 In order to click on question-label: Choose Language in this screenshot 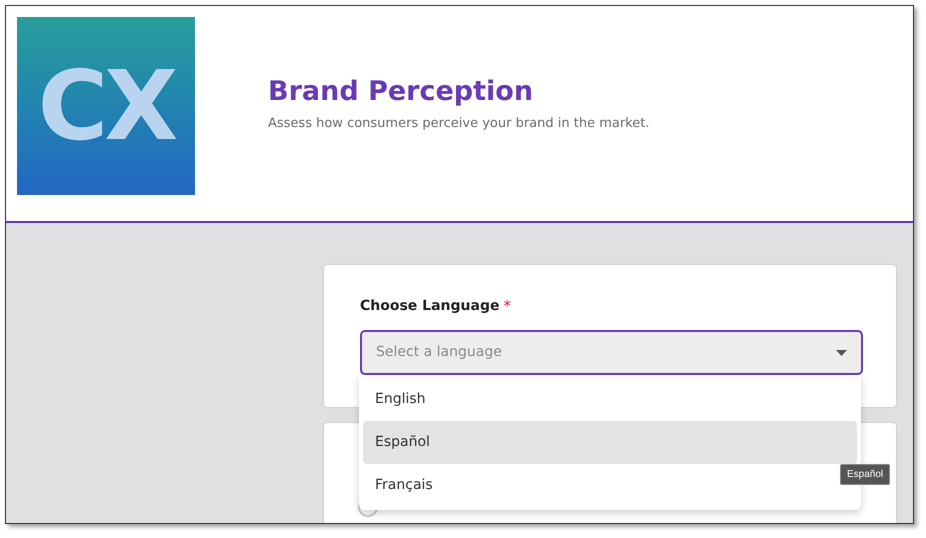, I will do `click(430, 306)`.